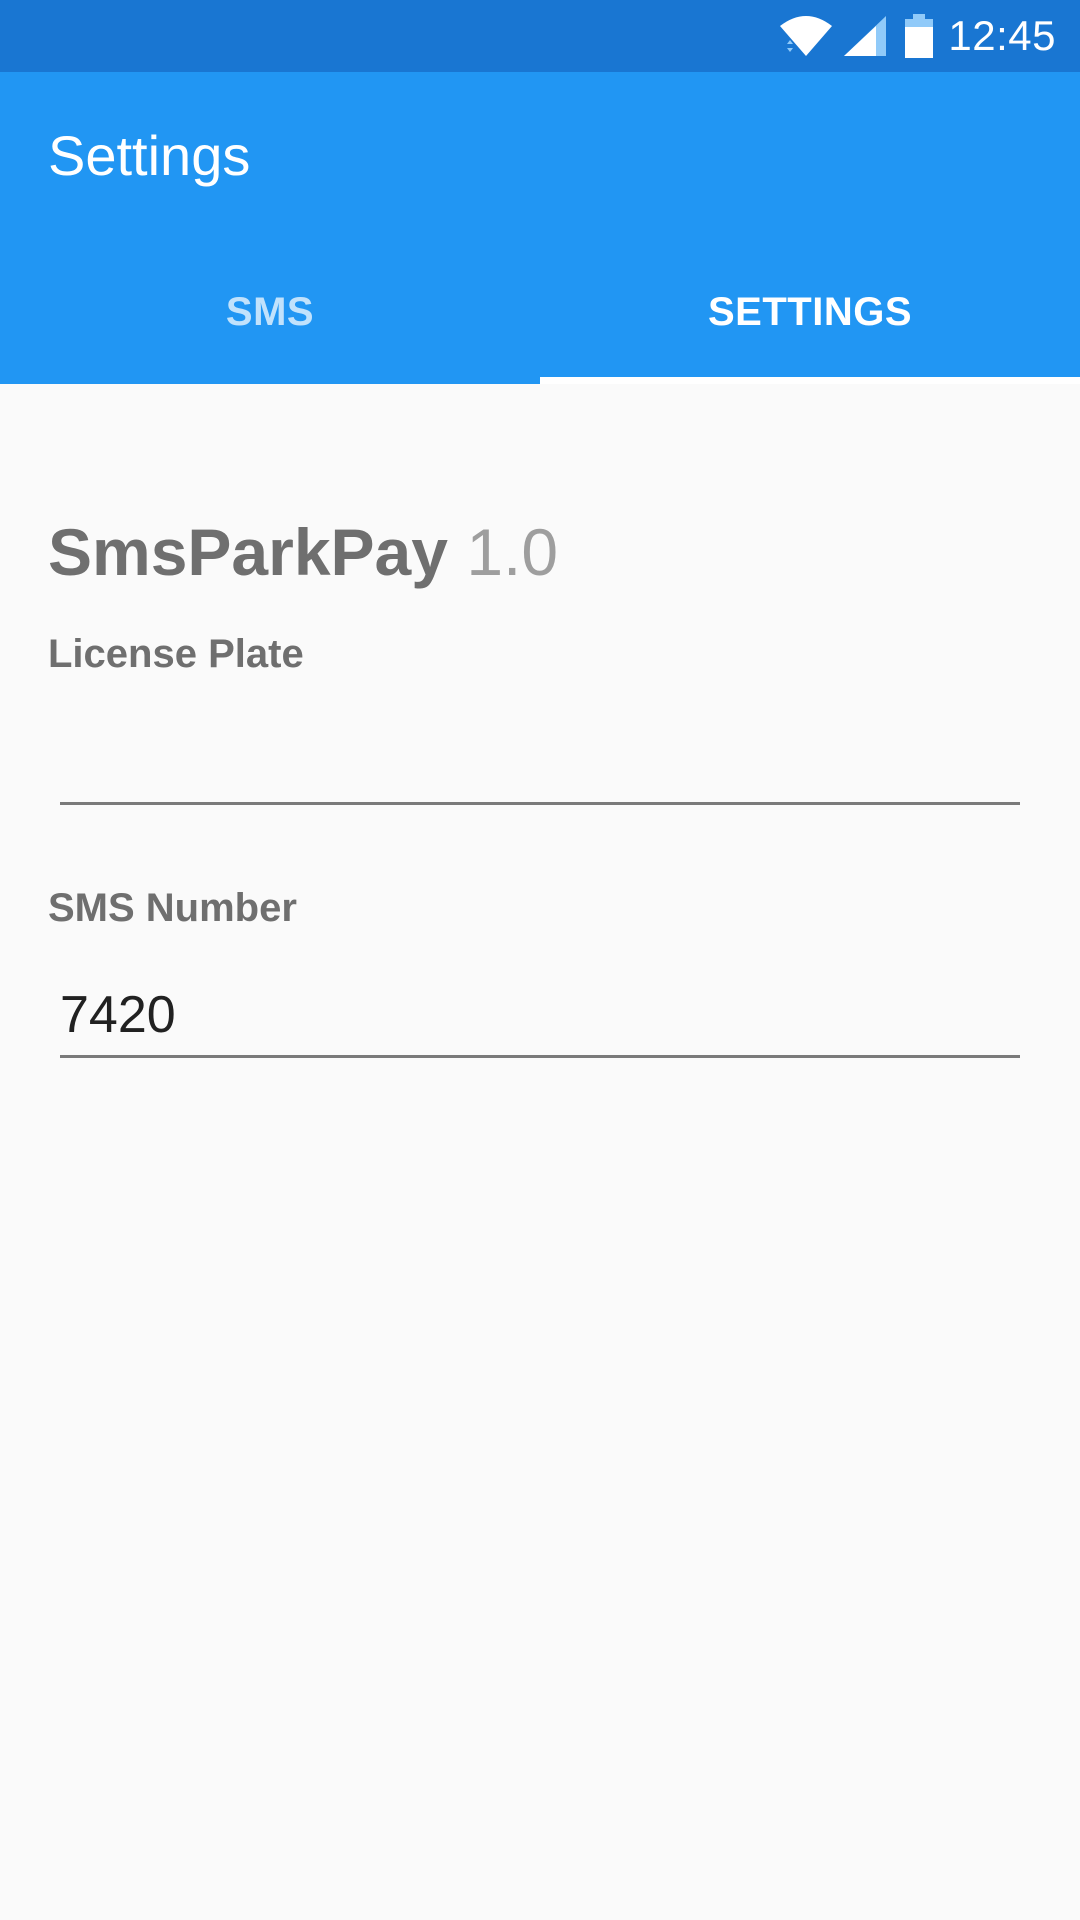 Image resolution: width=1080 pixels, height=1920 pixels. What do you see at coordinates (248, 552) in the screenshot?
I see `app-name: SmsParkPay` at bounding box center [248, 552].